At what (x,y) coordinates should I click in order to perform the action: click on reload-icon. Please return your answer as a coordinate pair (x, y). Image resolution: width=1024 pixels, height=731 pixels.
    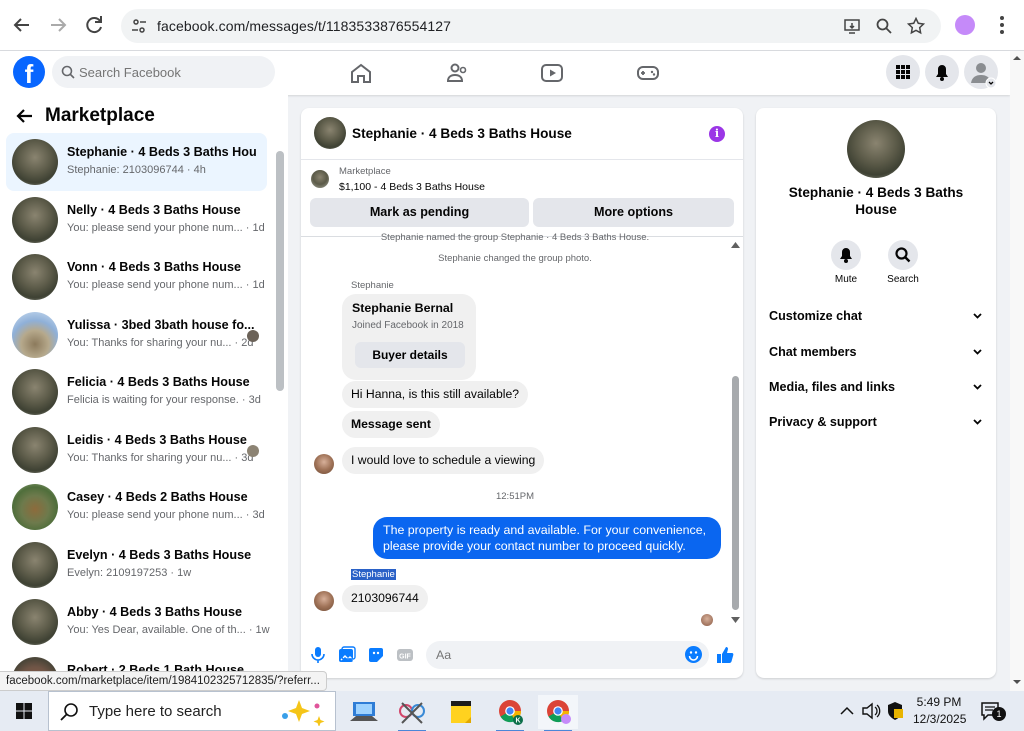
    Looking at the image, I should click on (94, 25).